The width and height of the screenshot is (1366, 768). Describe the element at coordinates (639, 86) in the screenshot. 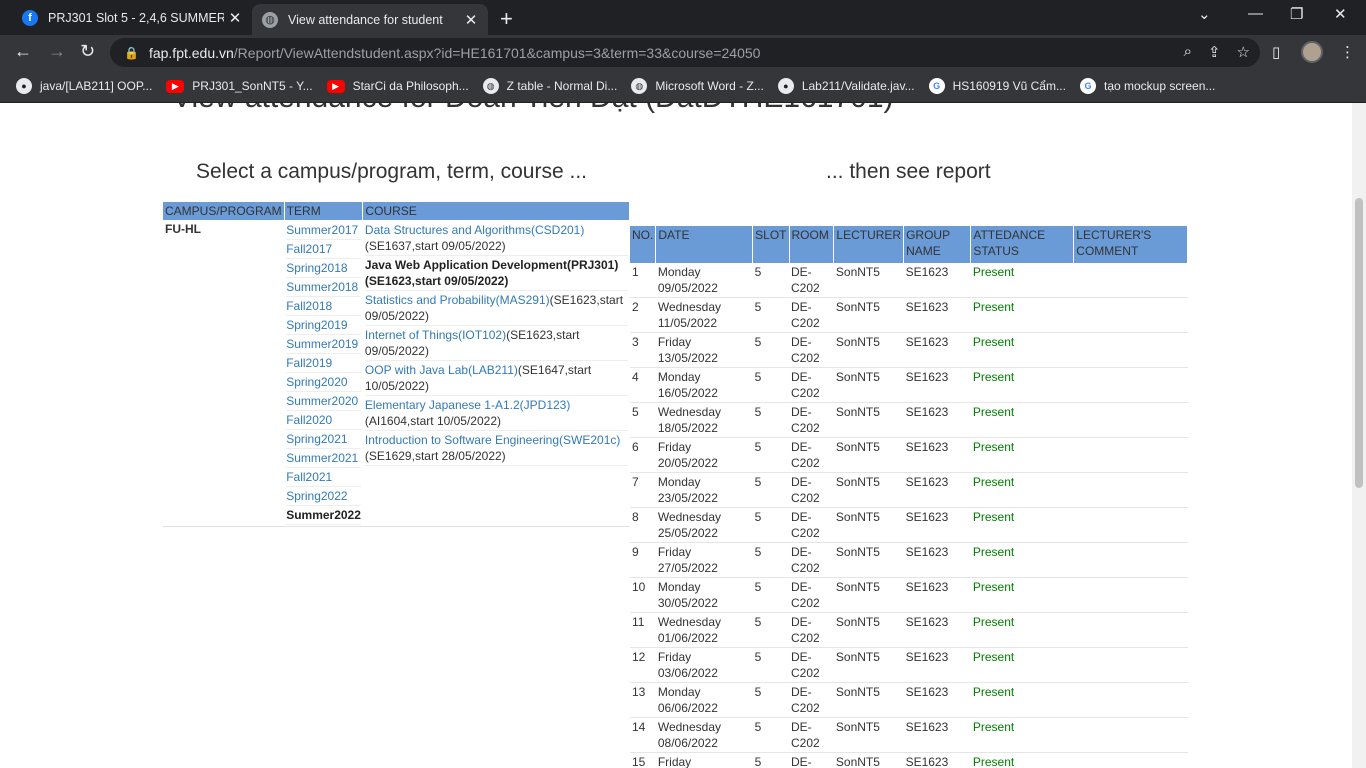

I see `globe-icon: ◍` at that location.